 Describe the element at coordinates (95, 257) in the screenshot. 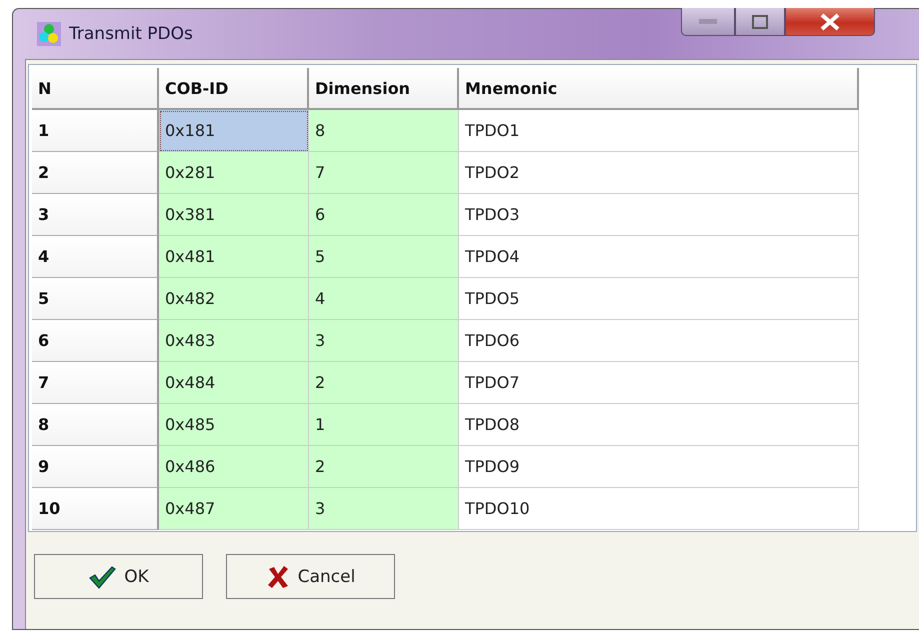

I see `row-header: 4` at that location.